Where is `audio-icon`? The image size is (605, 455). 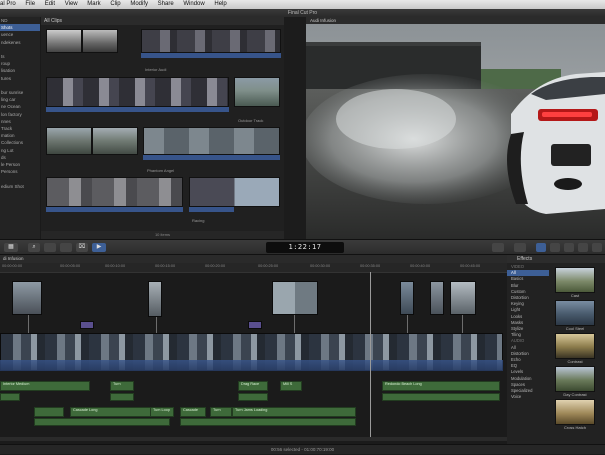 audio-icon is located at coordinates (520, 247).